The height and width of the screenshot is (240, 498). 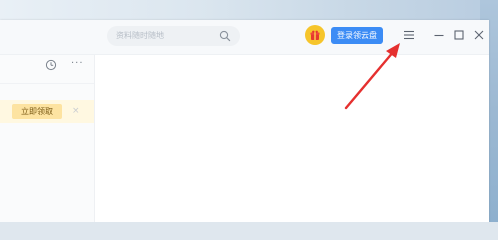 I want to click on promo-close-icon: ×, so click(x=76, y=111).